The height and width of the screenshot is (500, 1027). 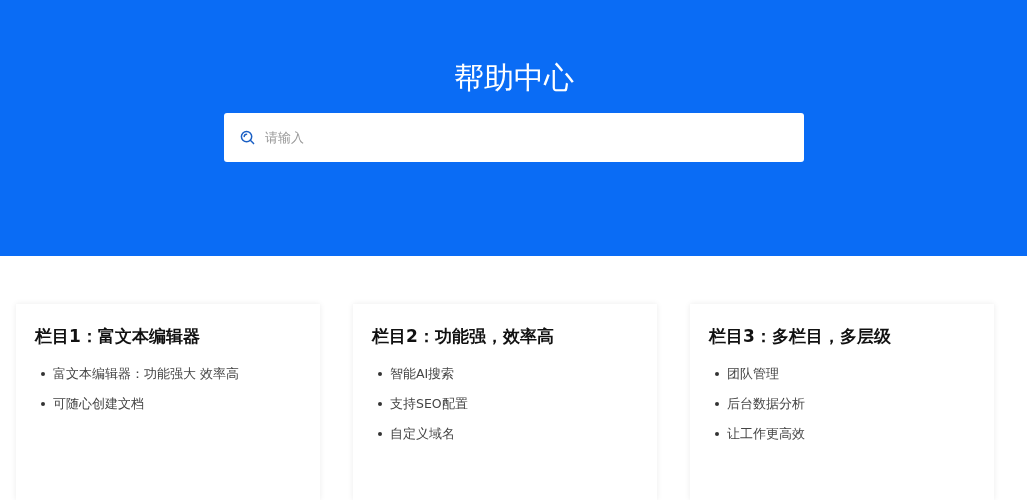 What do you see at coordinates (766, 434) in the screenshot?
I see `list-item: 让工作更高效` at bounding box center [766, 434].